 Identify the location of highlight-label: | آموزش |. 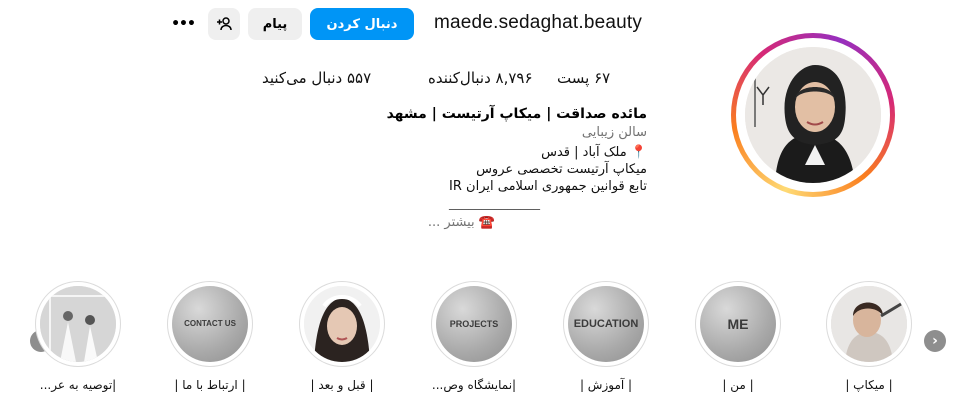
(606, 385).